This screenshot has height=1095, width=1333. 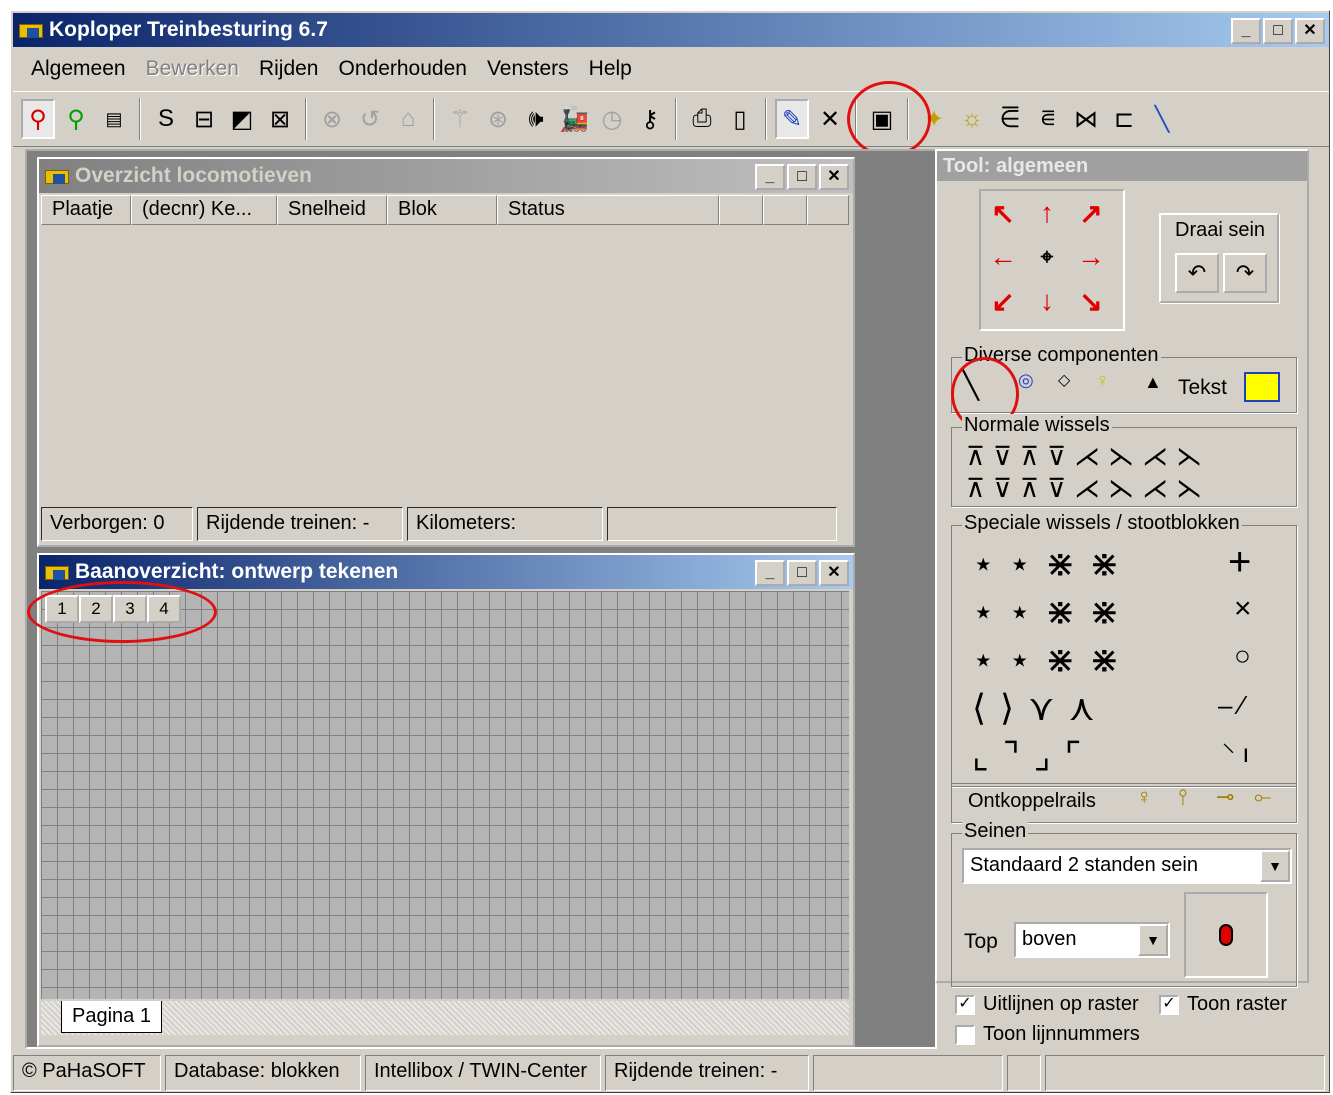 I want to click on arrow-down-icon: ↓, so click(x=1047, y=301).